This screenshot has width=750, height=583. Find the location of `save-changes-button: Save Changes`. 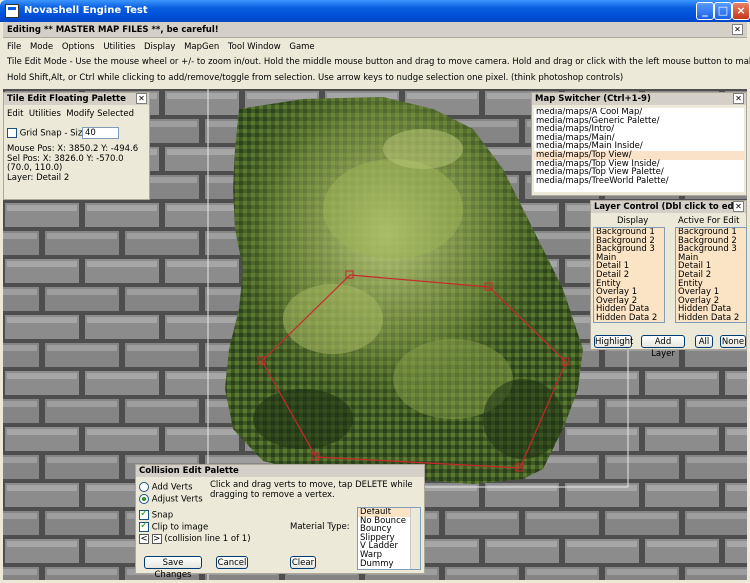

save-changes-button: Save Changes is located at coordinates (173, 568).